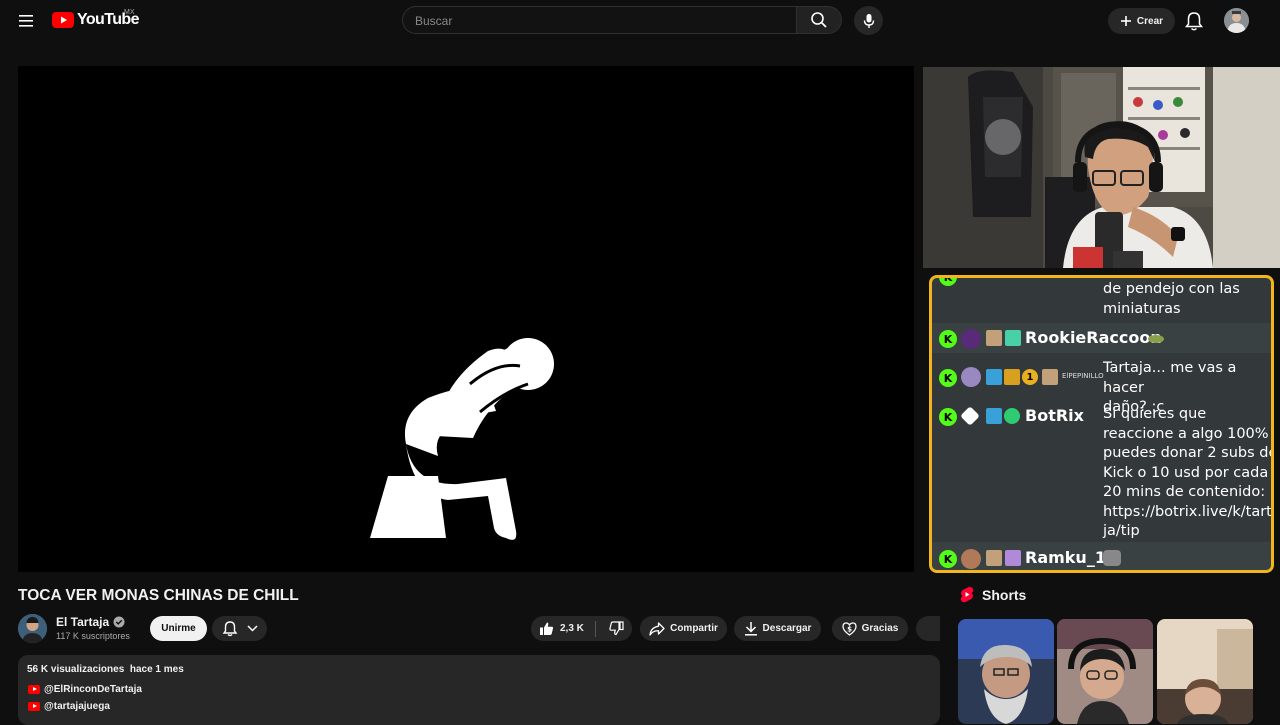 Image resolution: width=1280 pixels, height=725 pixels. I want to click on subscriber-count: 117 K suscriptores, so click(93, 636).